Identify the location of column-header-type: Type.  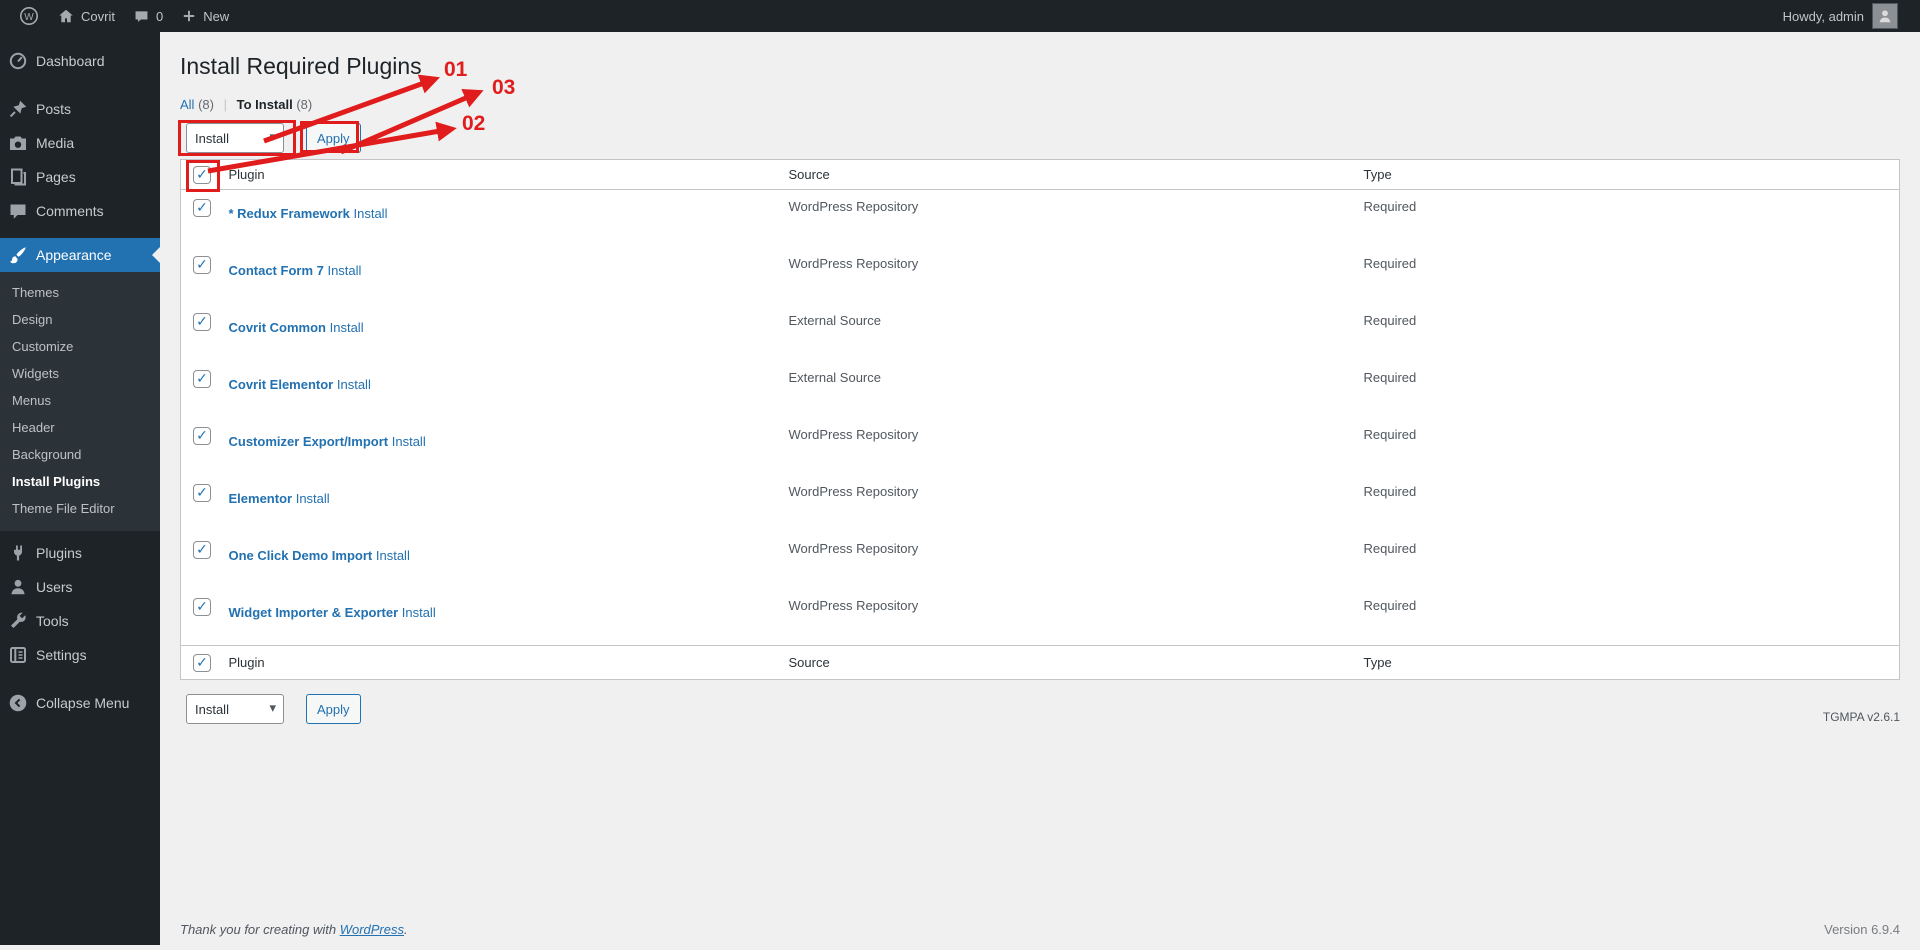
(1631, 174).